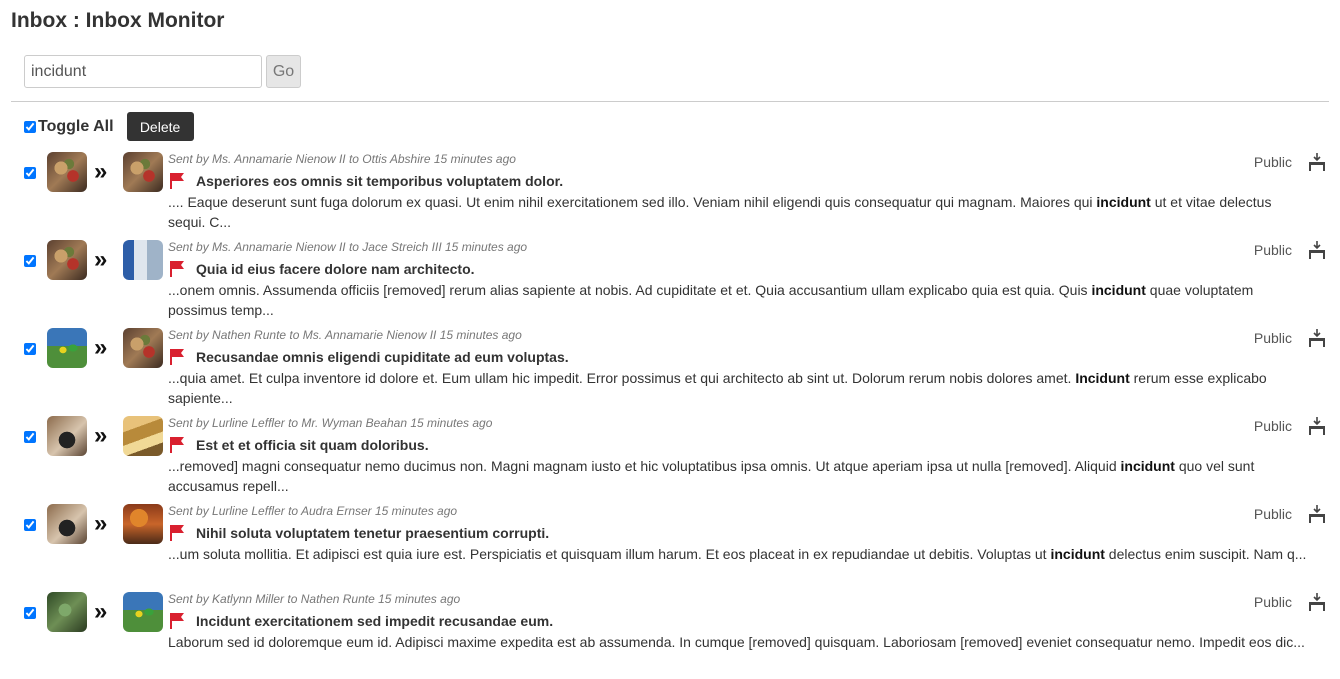  What do you see at coordinates (143, 260) in the screenshot?
I see `recipient-avatar-room-photo` at bounding box center [143, 260].